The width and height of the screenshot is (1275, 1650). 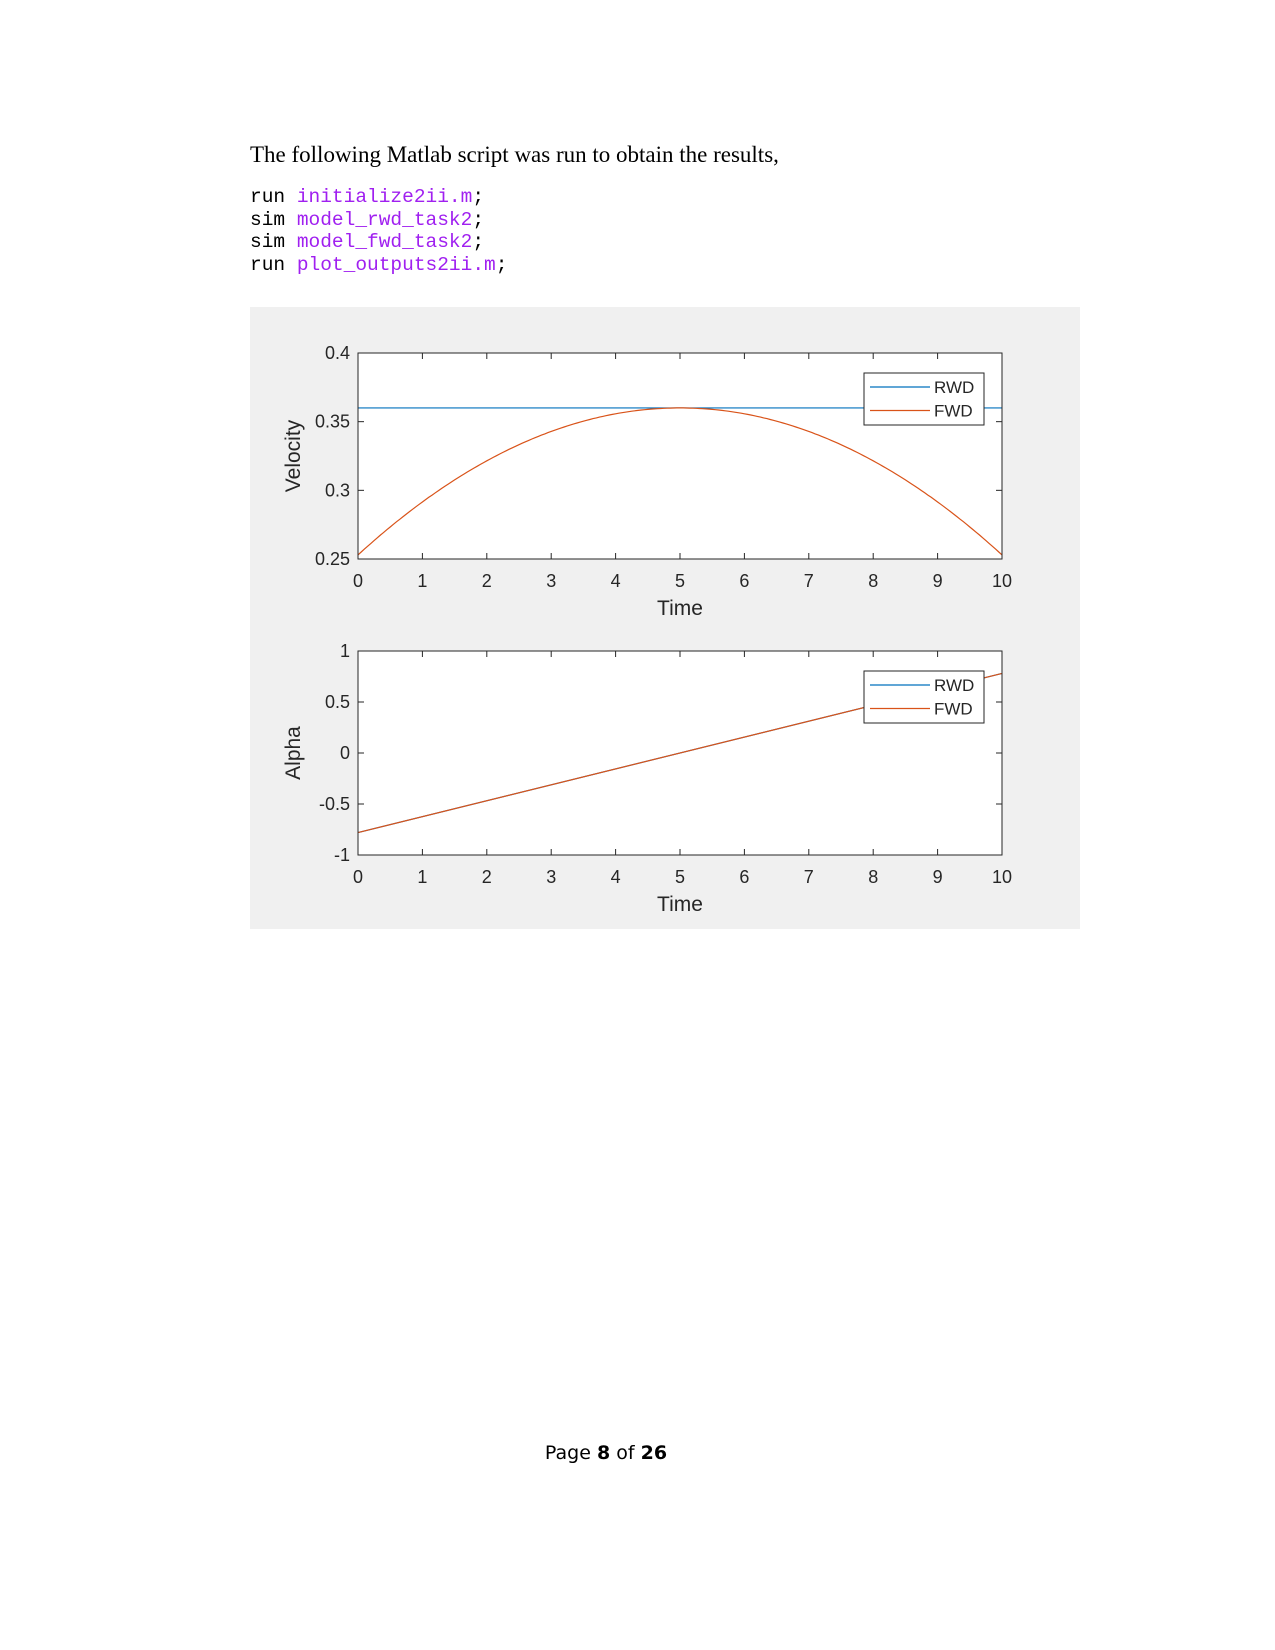 What do you see at coordinates (337, 490) in the screenshot?
I see `y-tick-label: 0.3` at bounding box center [337, 490].